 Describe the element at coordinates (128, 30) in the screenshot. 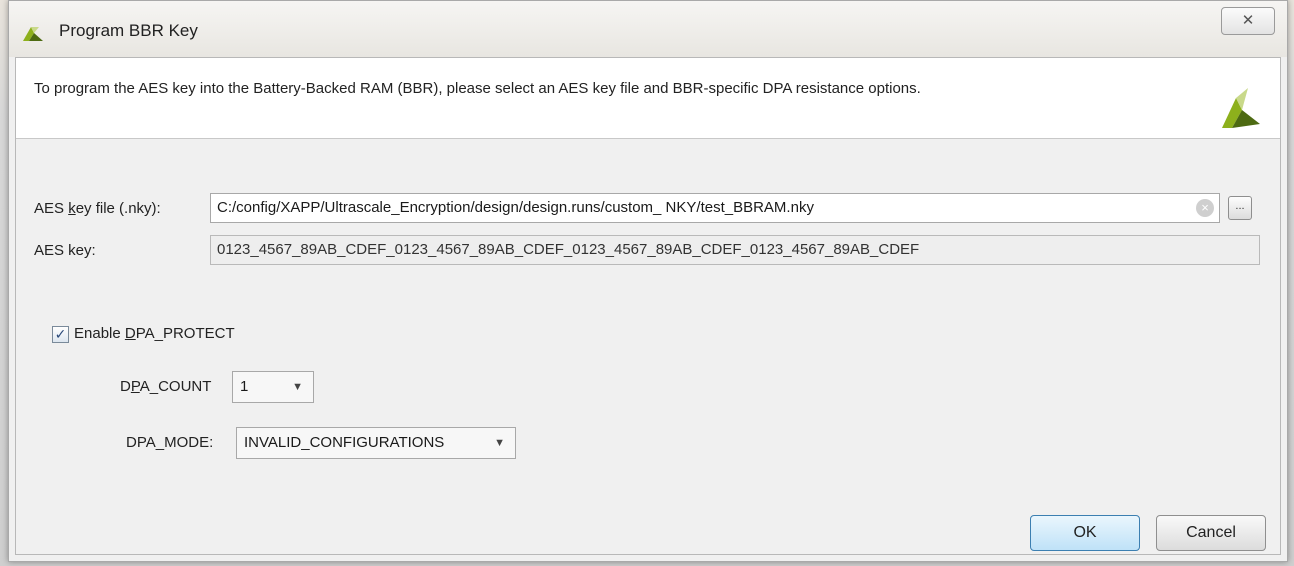

I see `window-title: Program BBR Key` at that location.